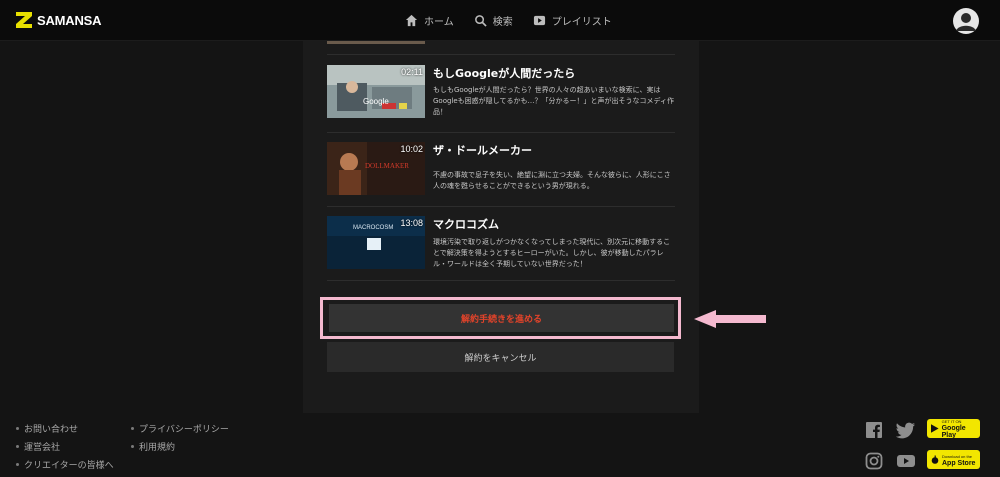  Describe the element at coordinates (953, 432) in the screenshot. I see `google-play-main: Google Play` at that location.